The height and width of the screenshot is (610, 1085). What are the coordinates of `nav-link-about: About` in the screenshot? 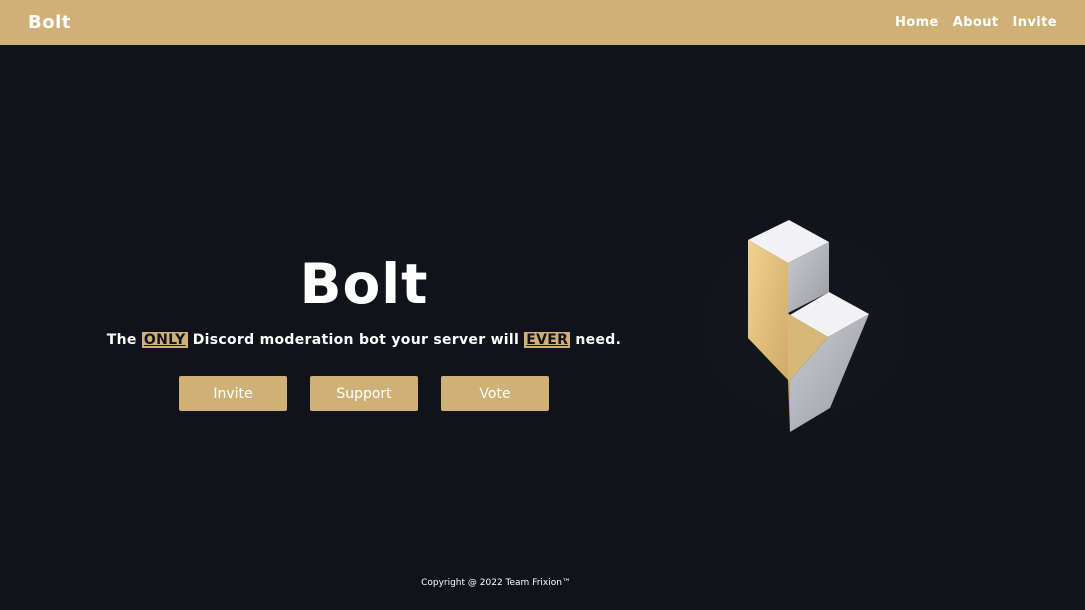 It's located at (976, 22).